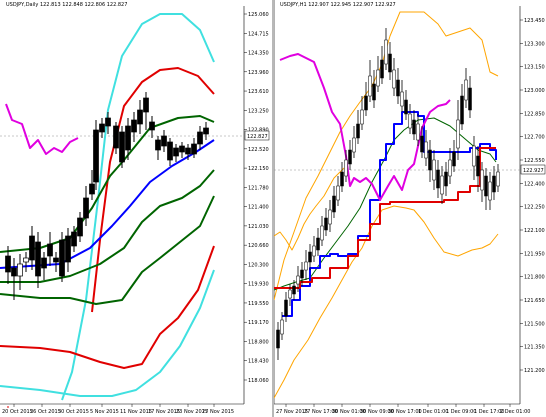 The height and width of the screenshot is (417, 546). Describe the element at coordinates (534, 91) in the screenshot. I see `hourly-y-tick-label: 123.000` at that location.